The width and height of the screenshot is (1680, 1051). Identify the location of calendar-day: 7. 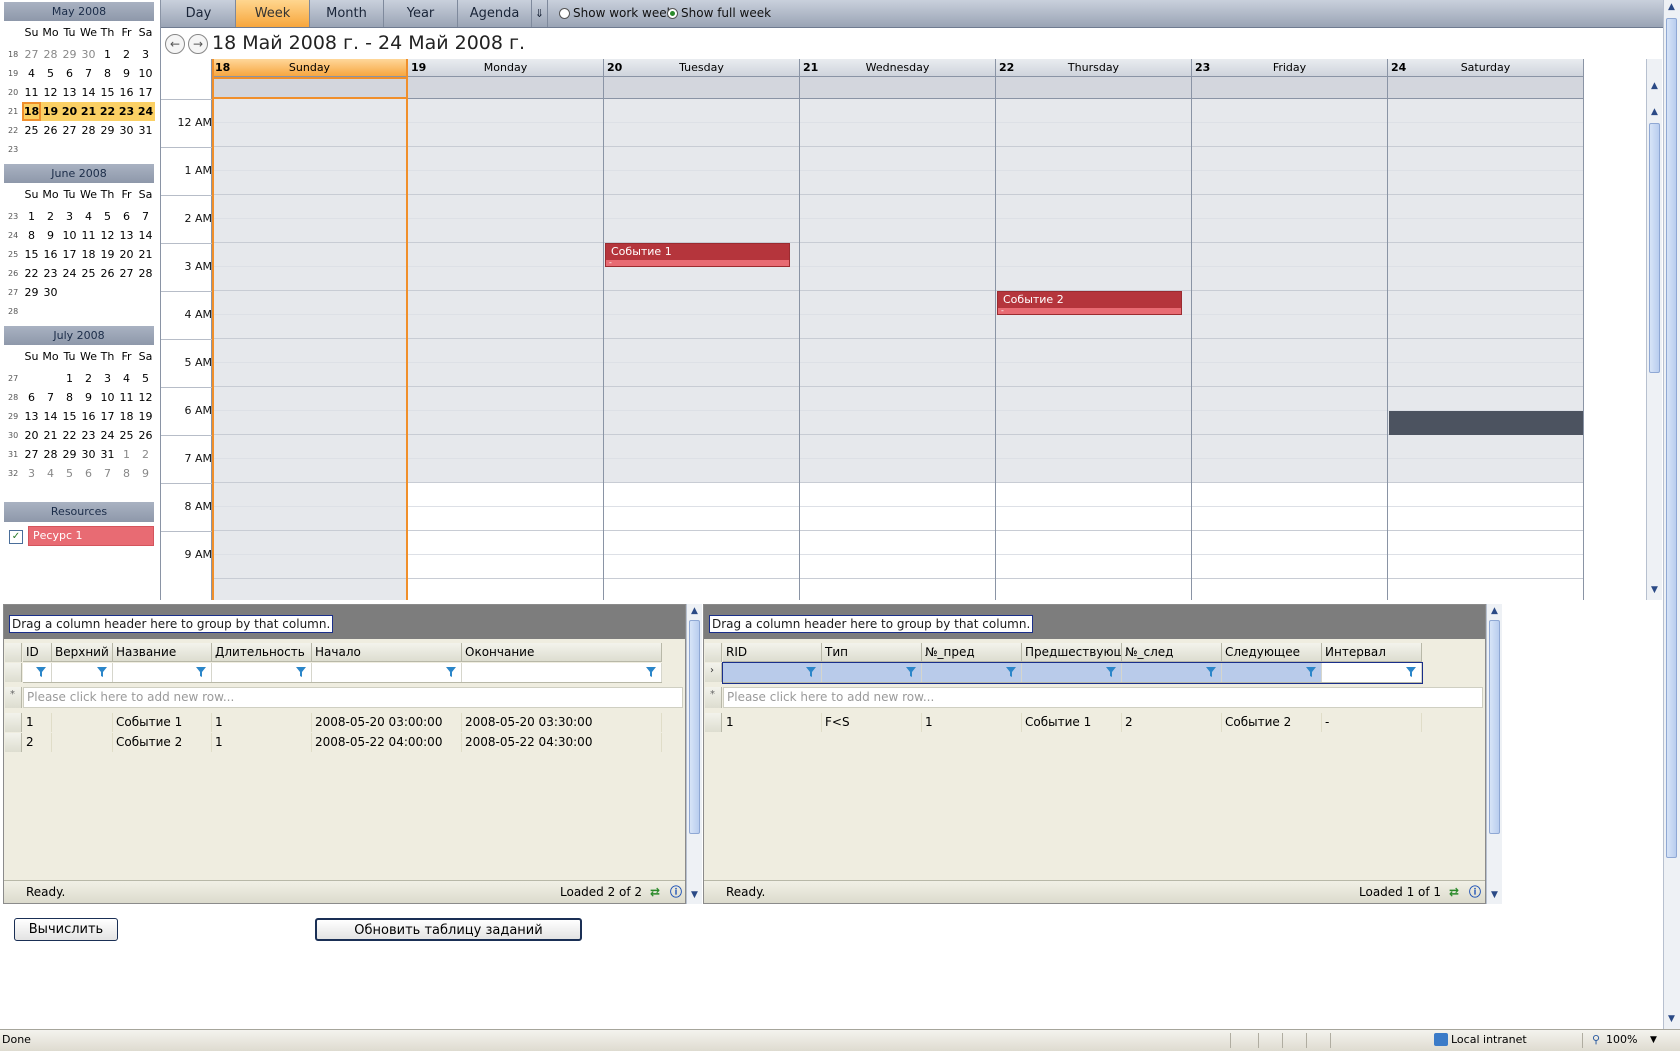
(50, 397).